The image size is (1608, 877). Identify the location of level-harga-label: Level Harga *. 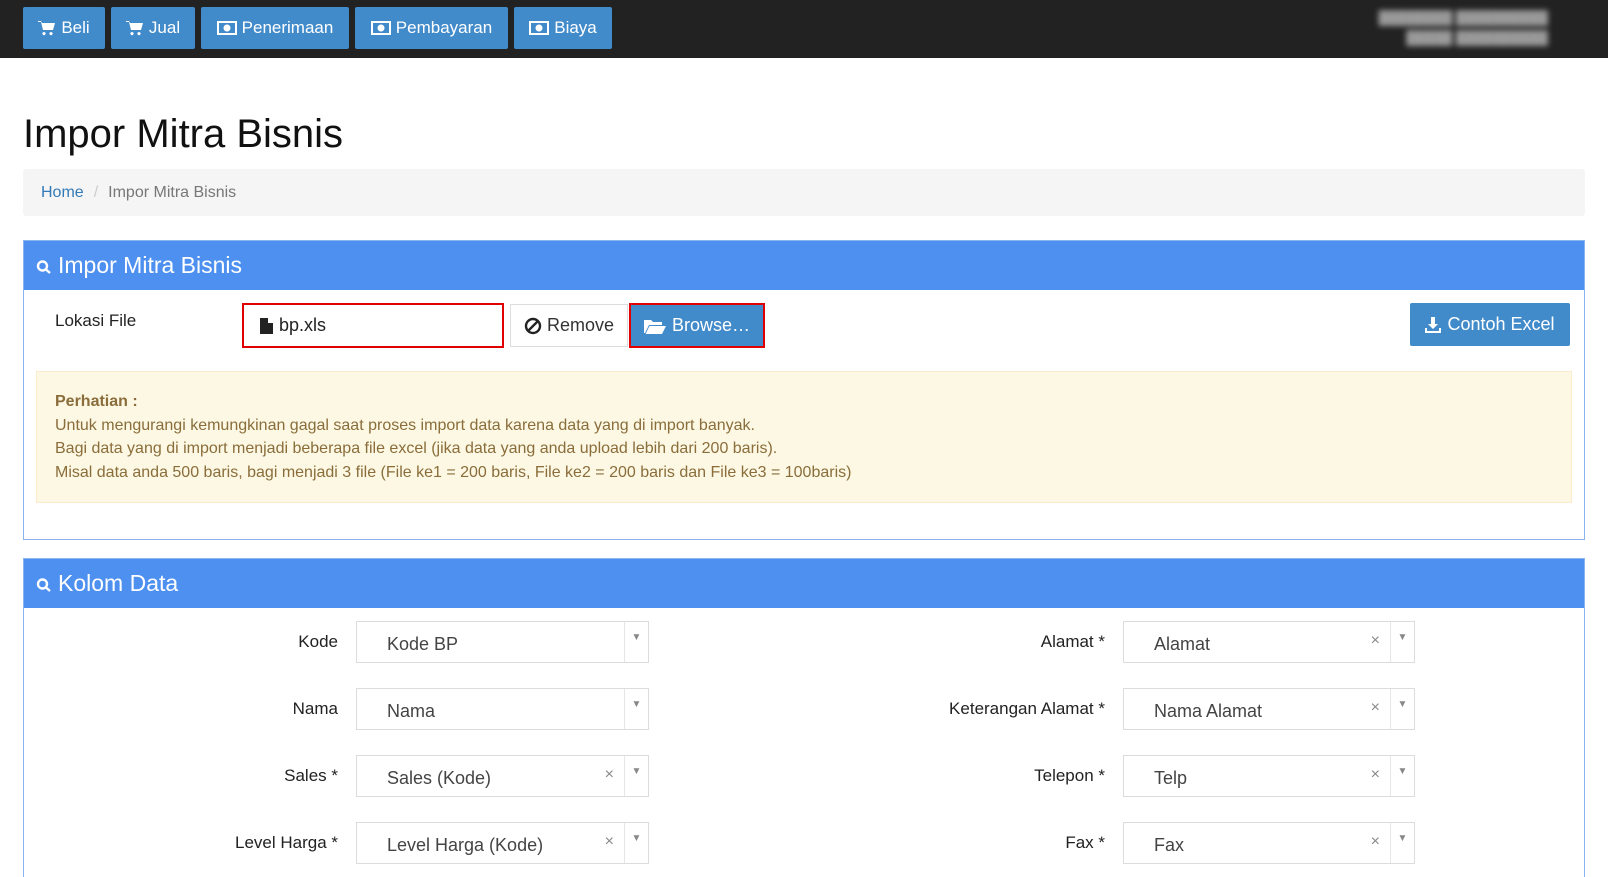
(286, 842).